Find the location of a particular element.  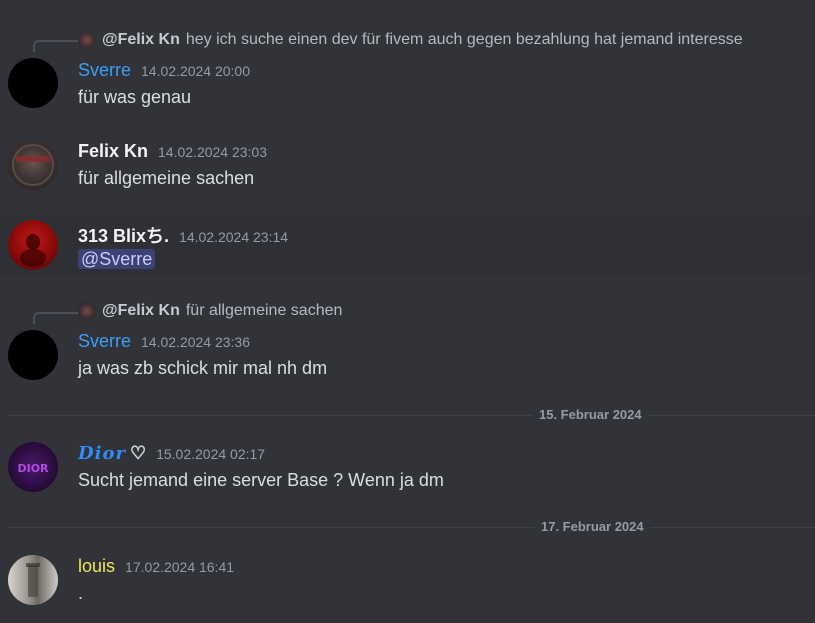

message-header: Sverre 14.02.2024 20:00 is located at coordinates (164, 70).